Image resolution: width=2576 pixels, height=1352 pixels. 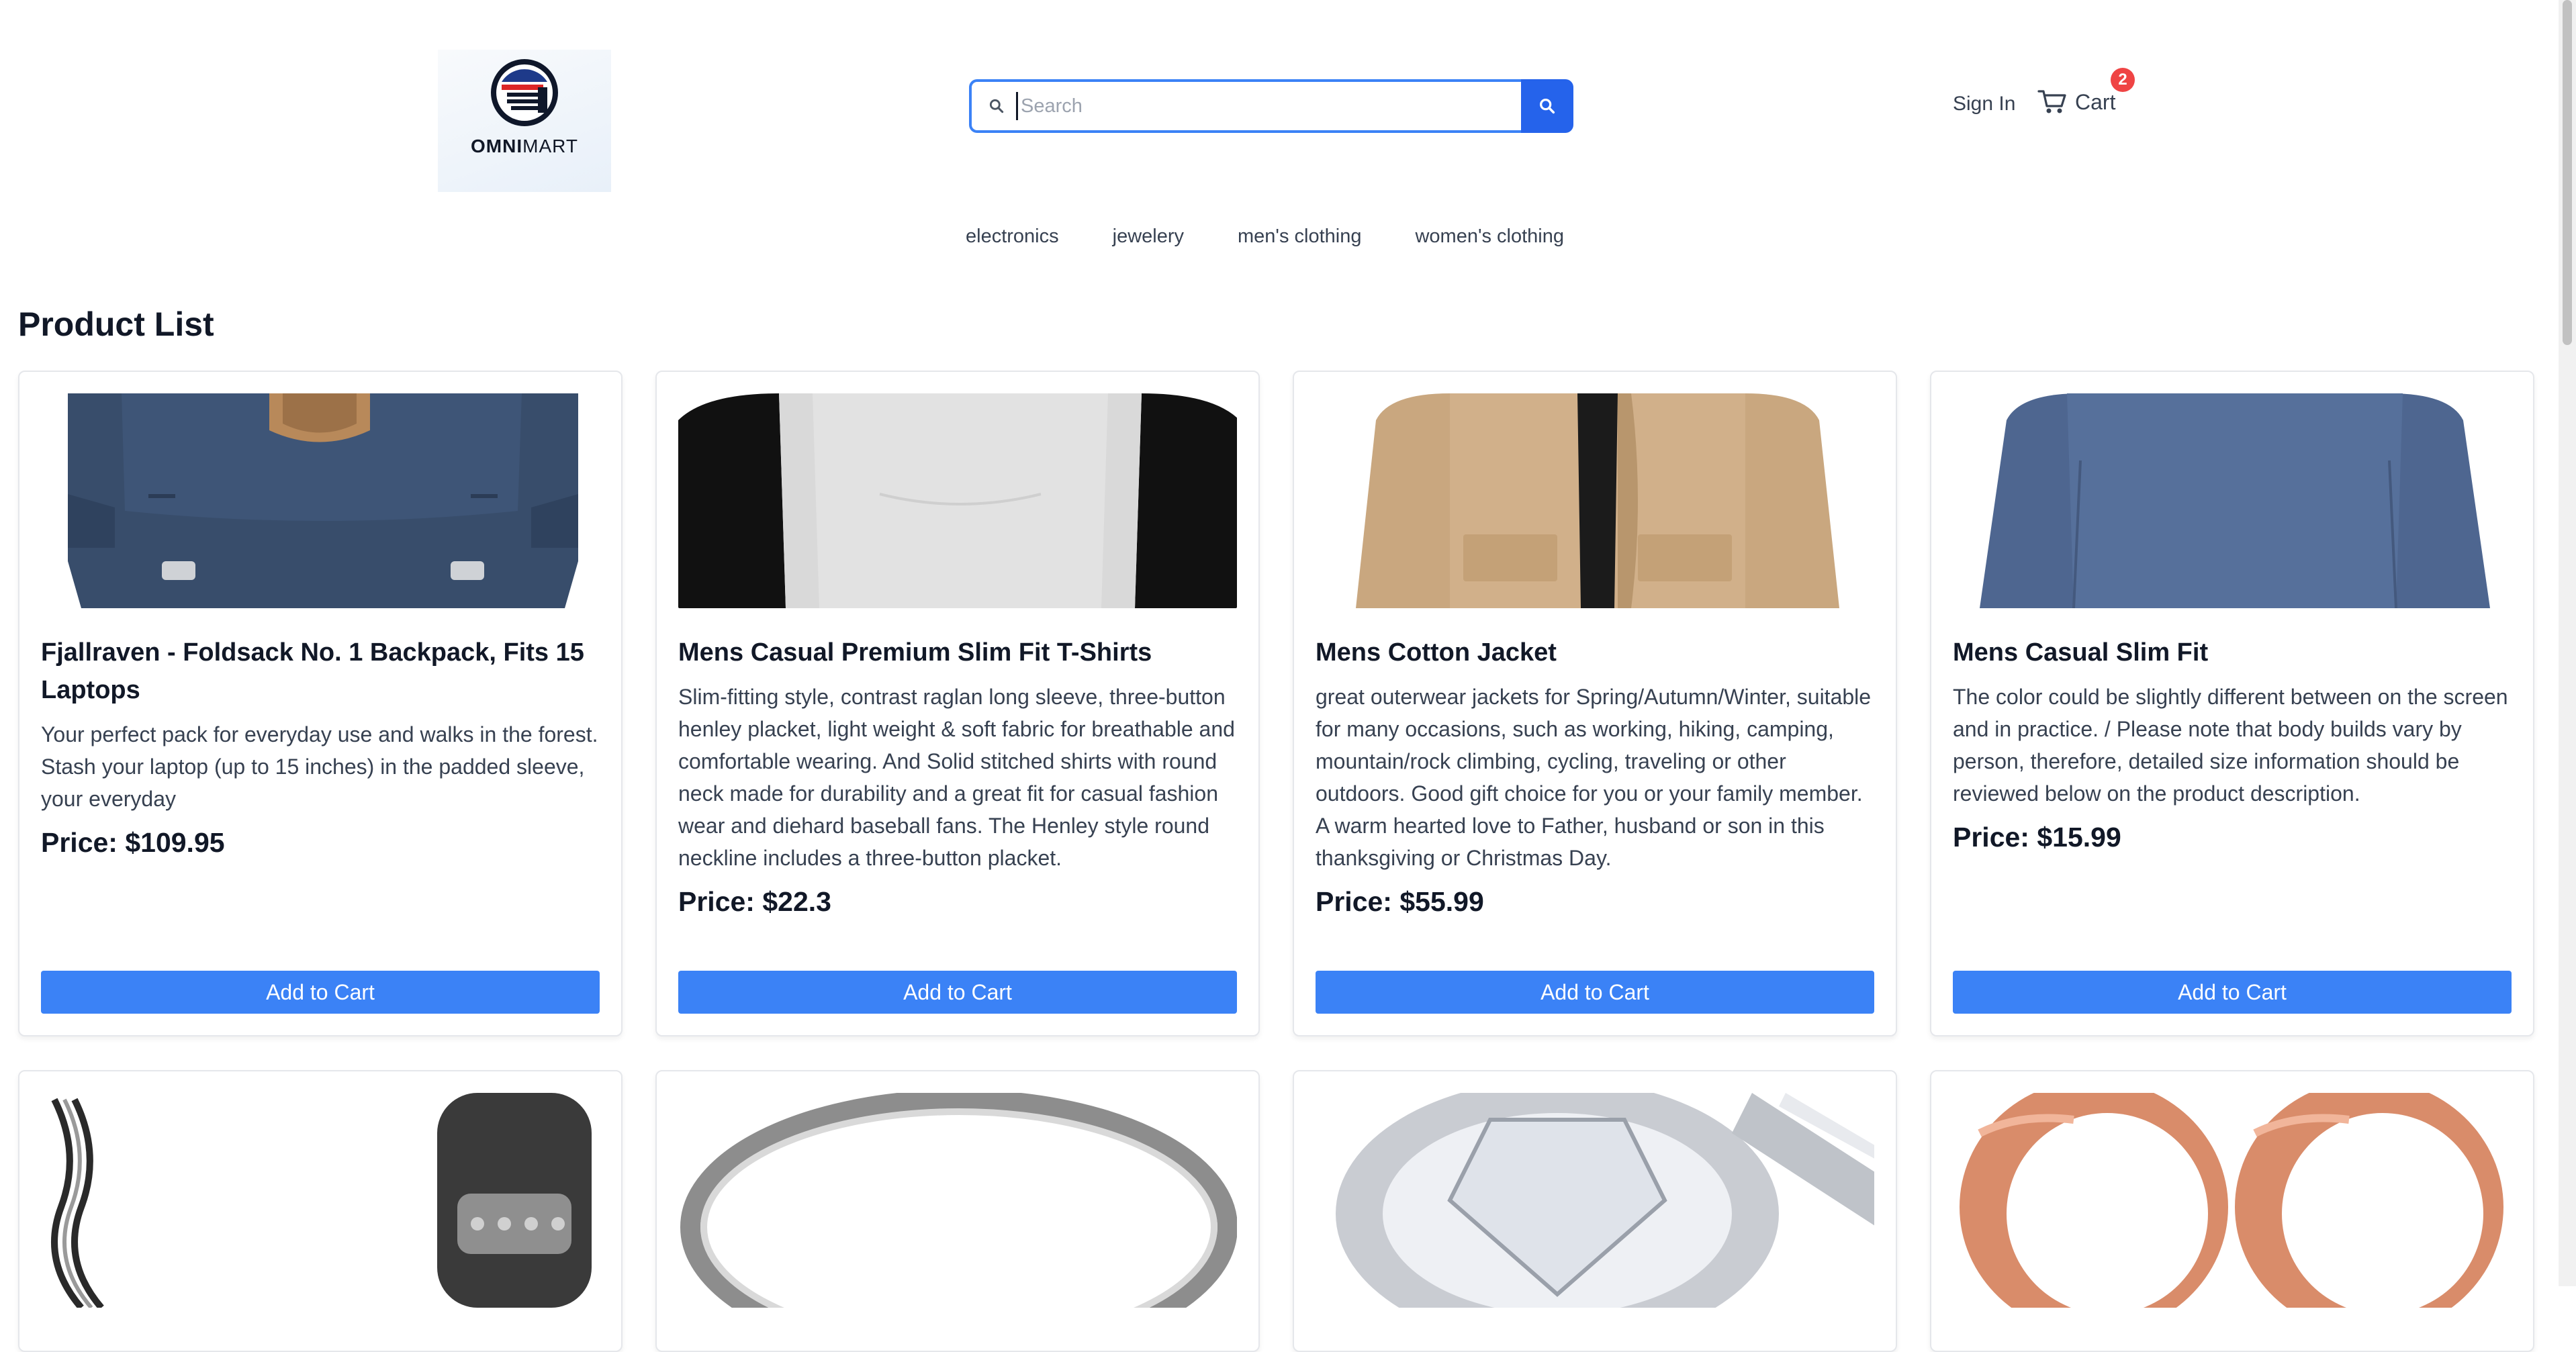 I want to click on product-title: Mens Casual Slim Fit, so click(x=2232, y=652).